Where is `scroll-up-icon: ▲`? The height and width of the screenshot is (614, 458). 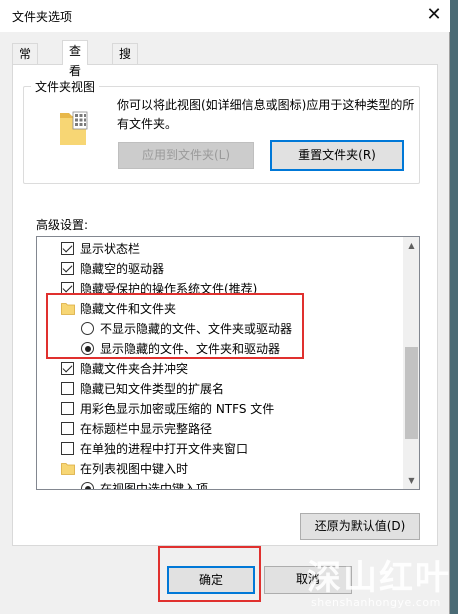
scroll-up-icon: ▲ is located at coordinates (411, 245).